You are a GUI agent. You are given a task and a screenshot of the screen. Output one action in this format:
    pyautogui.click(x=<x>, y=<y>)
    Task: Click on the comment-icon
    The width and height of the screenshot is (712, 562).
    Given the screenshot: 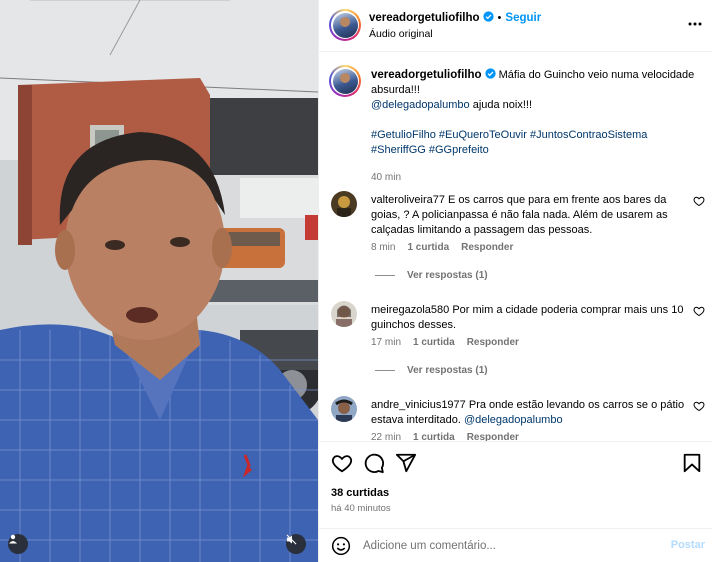 What is the action you would take?
    pyautogui.click(x=374, y=463)
    